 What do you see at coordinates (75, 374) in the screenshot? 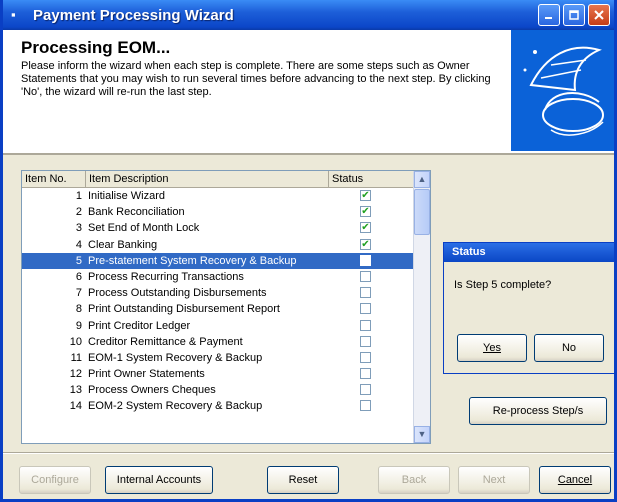
I see `item-no: 12` at bounding box center [75, 374].